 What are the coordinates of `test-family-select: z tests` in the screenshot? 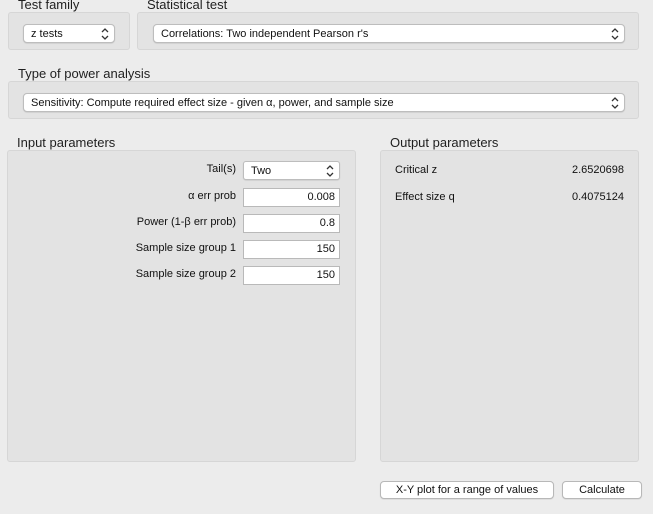 It's located at (69, 33).